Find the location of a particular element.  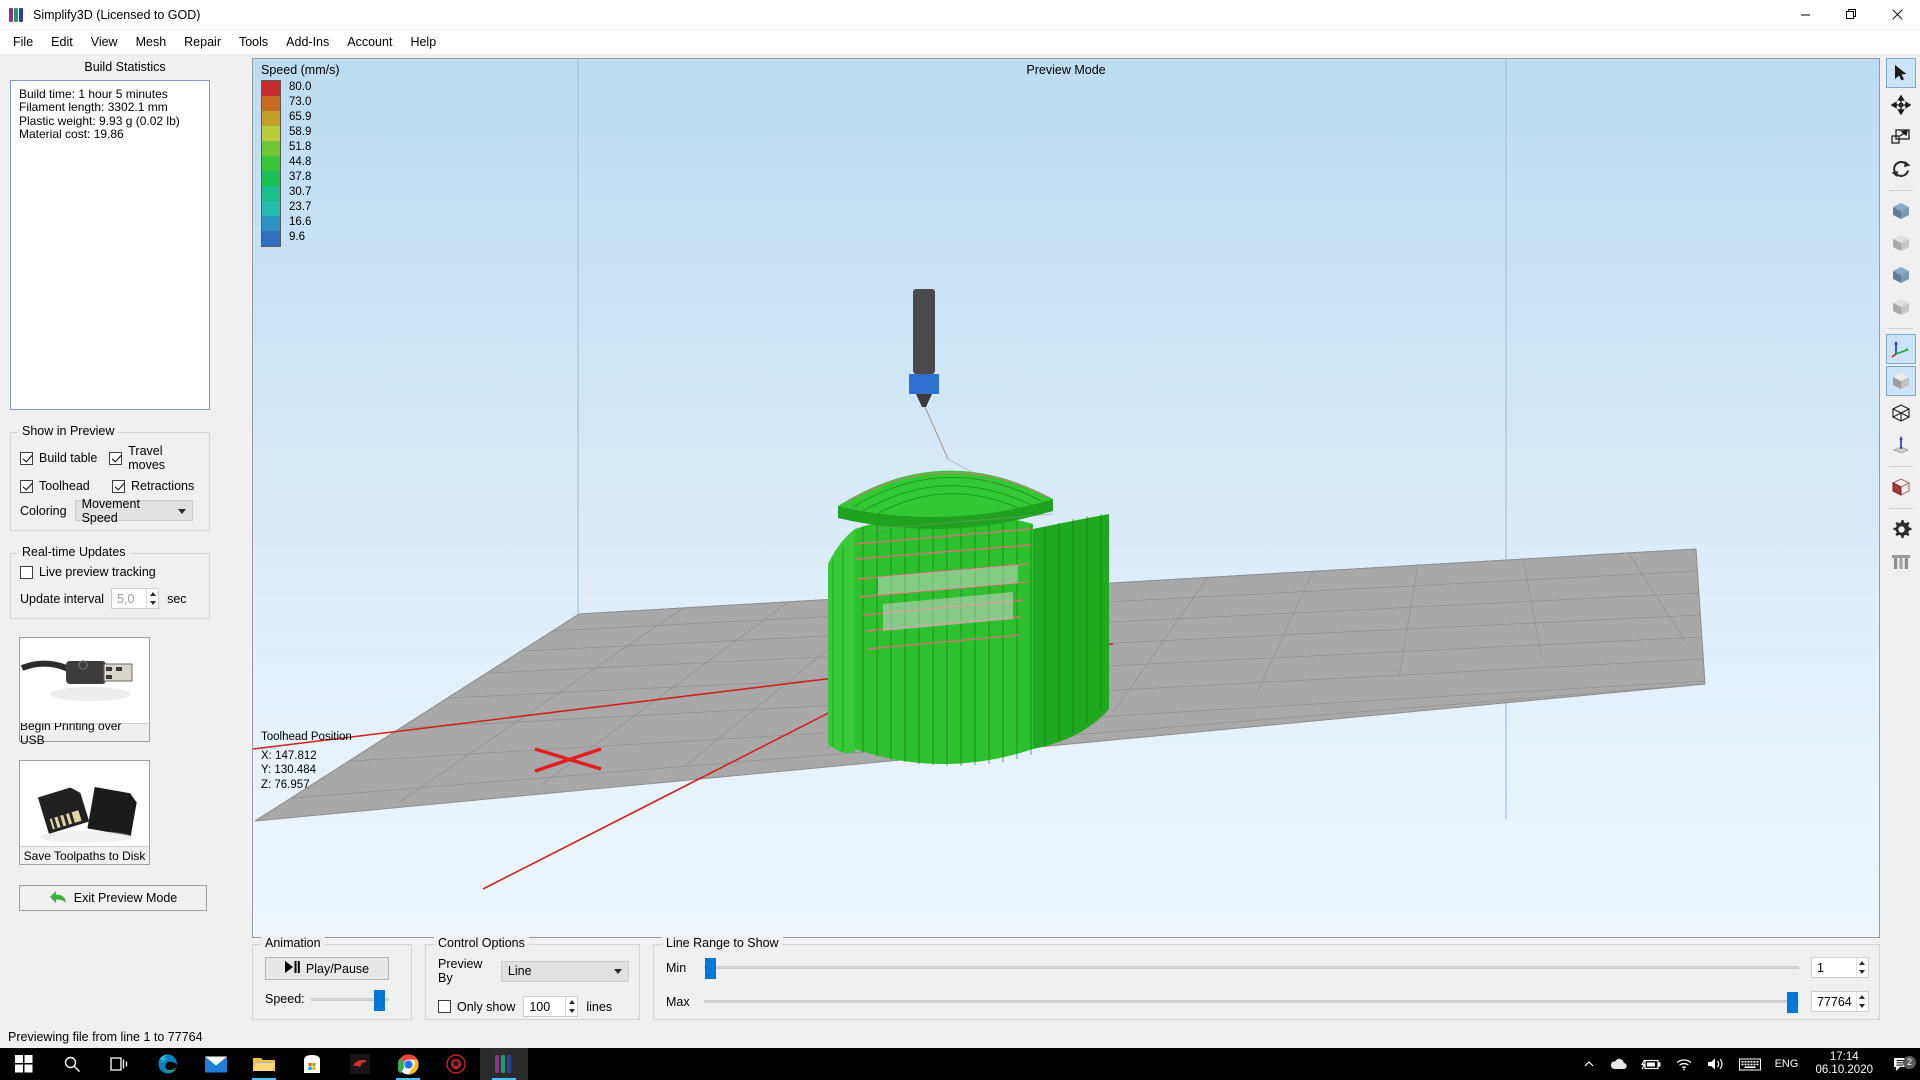

preview-by-dropdown: Line is located at coordinates (564, 971).